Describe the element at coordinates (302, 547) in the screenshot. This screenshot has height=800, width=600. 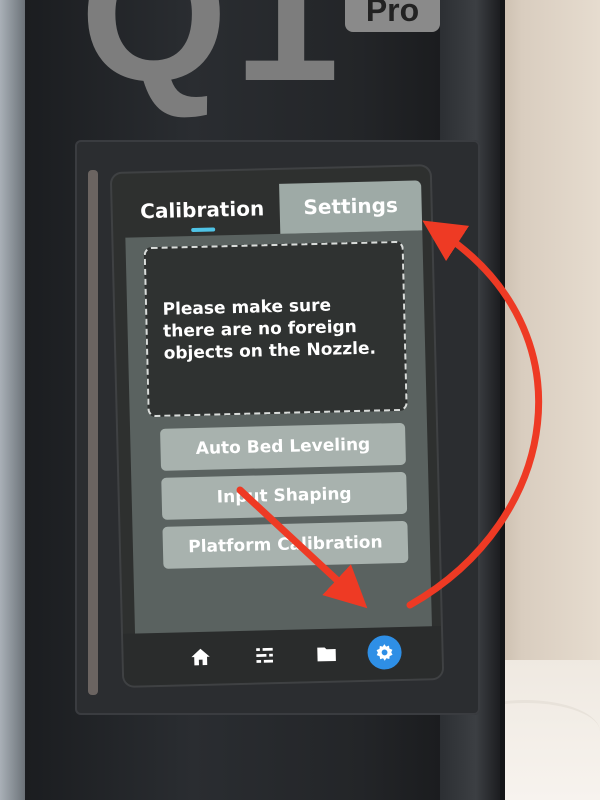
I see `diagonal-arrow` at that location.